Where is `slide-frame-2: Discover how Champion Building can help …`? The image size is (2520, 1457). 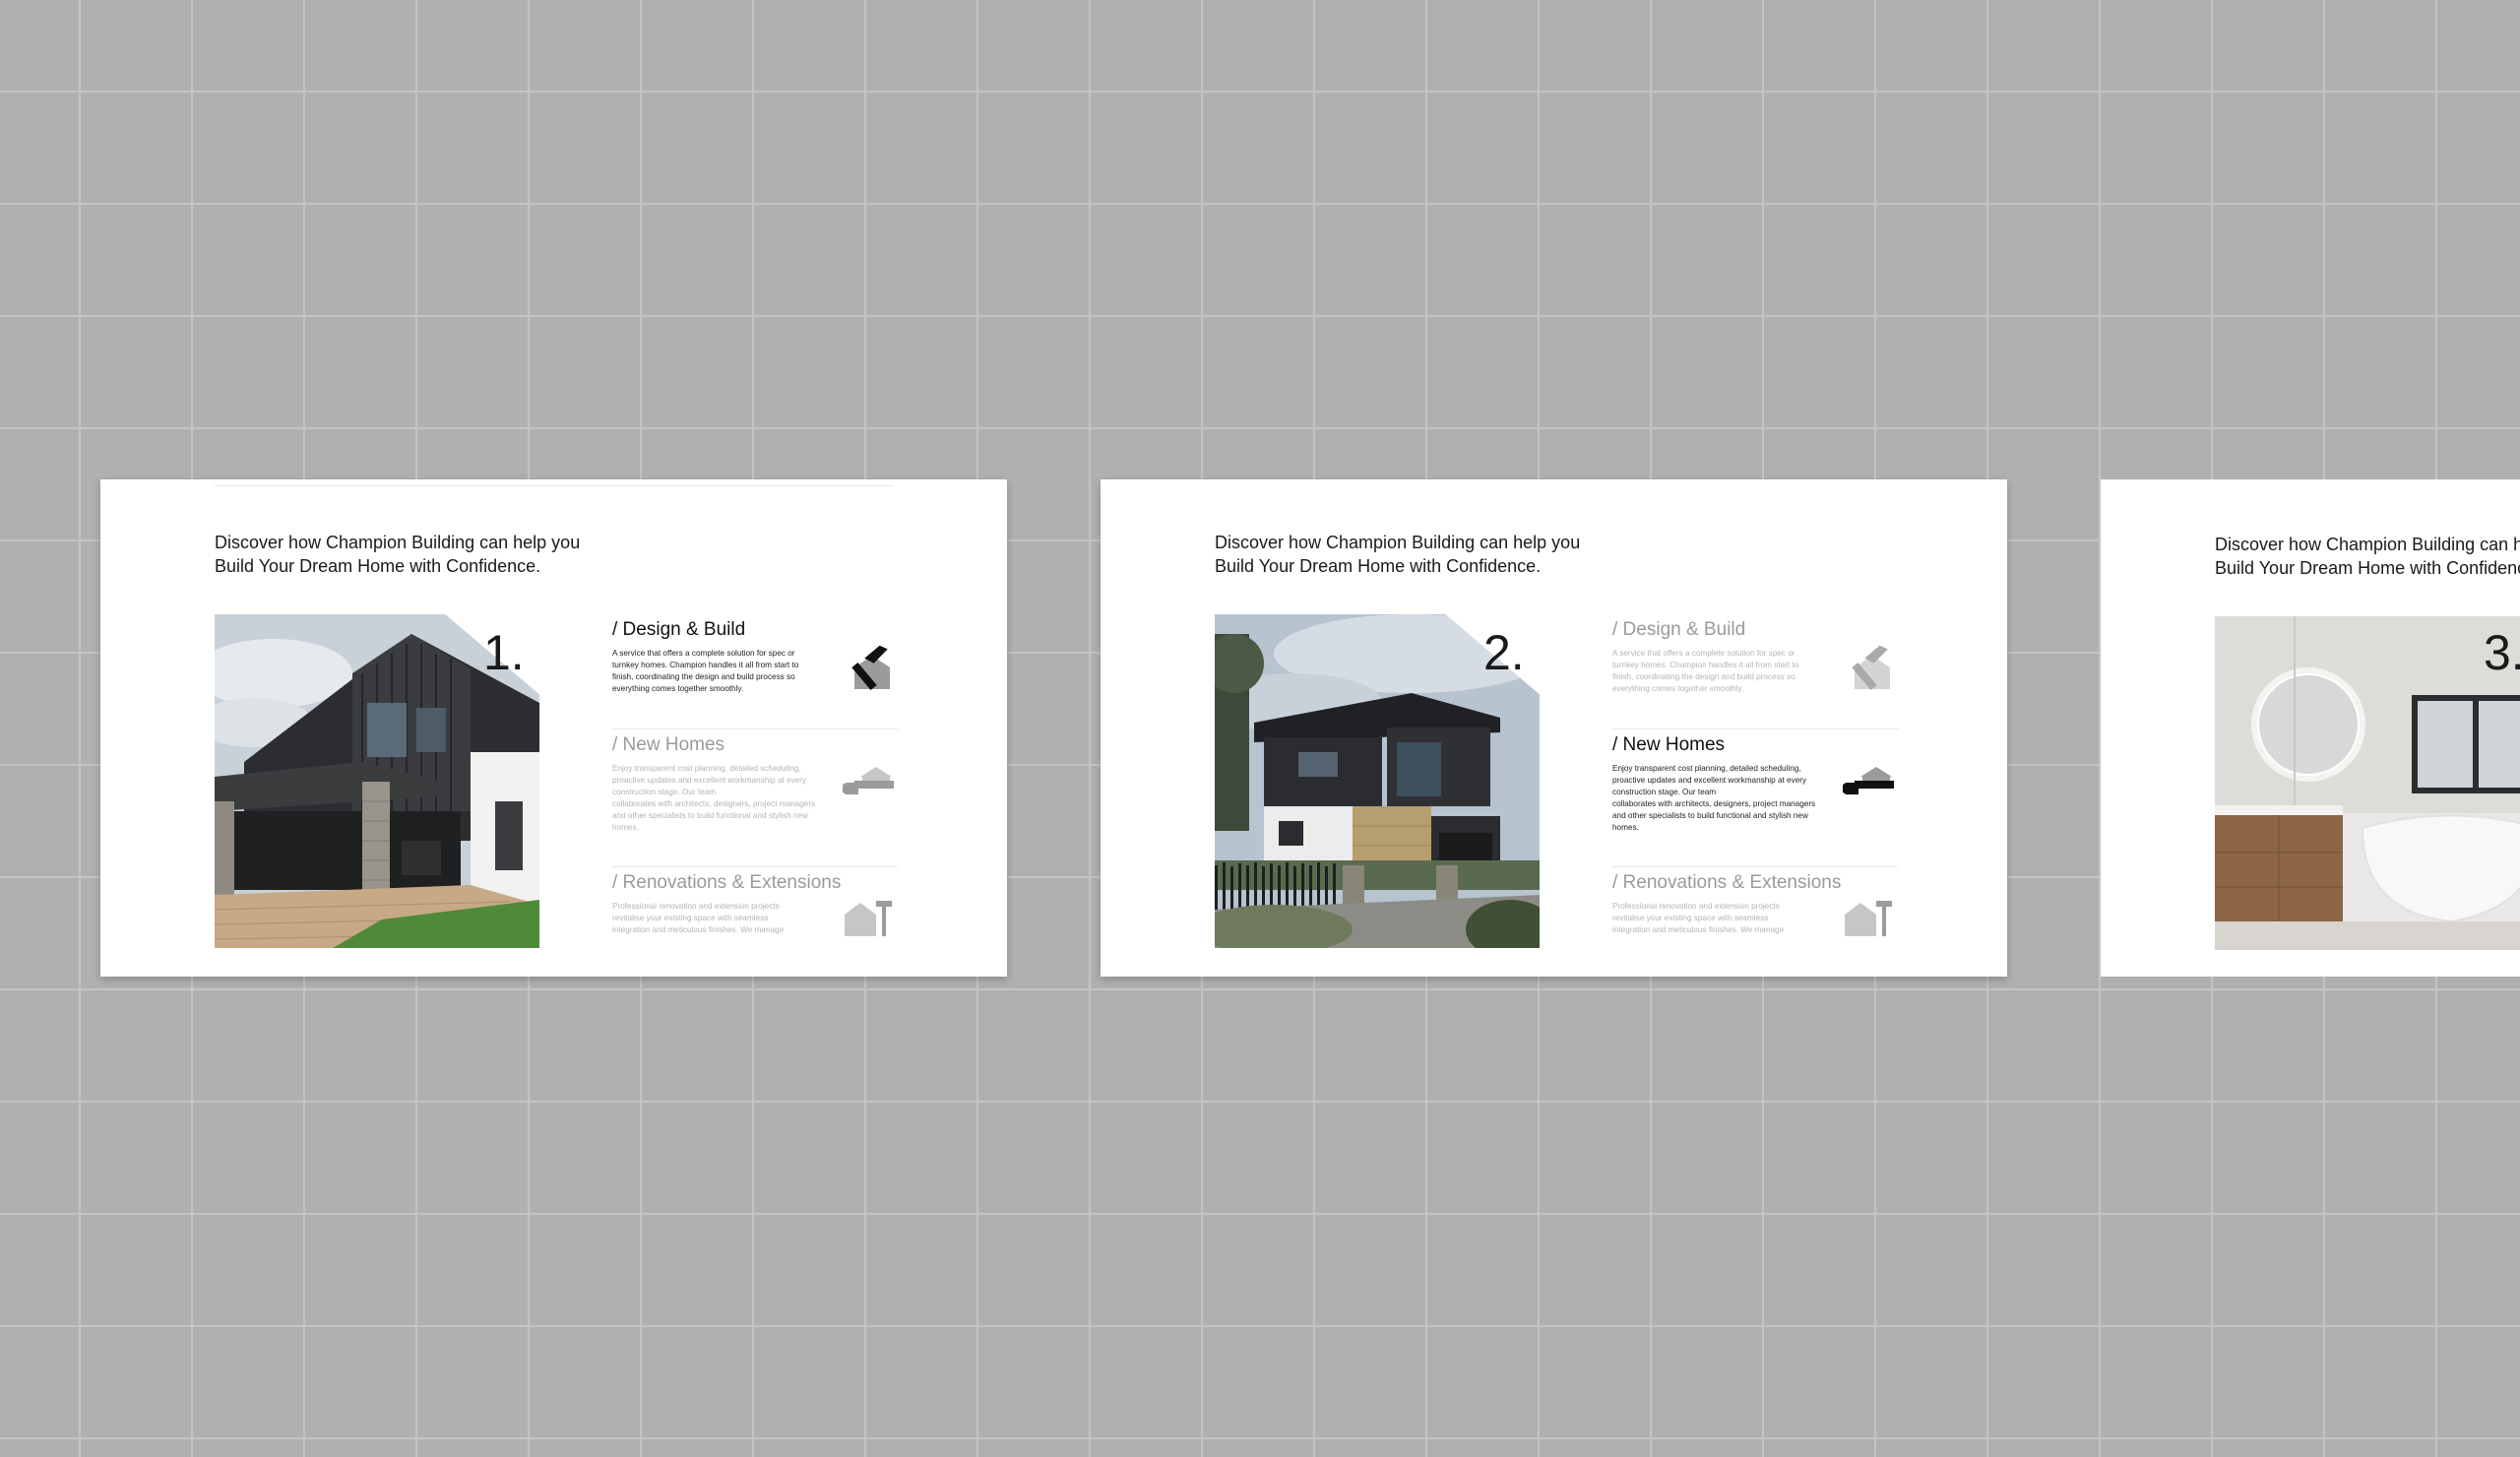 slide-frame-2: Discover how Champion Building can help … is located at coordinates (1554, 728).